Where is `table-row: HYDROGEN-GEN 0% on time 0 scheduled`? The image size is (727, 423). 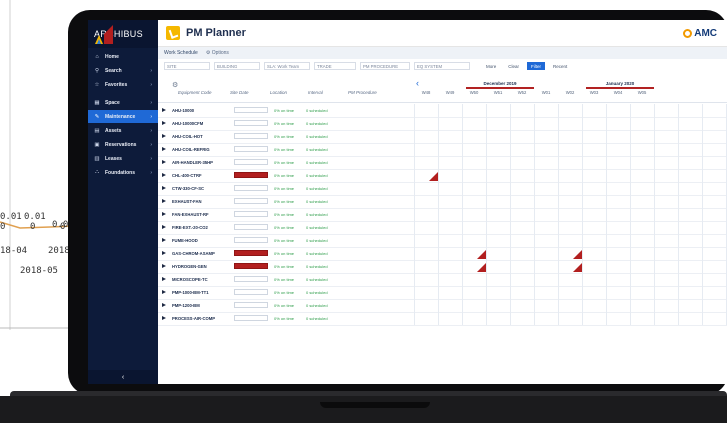
table-row: HYDROGEN-GEN 0% on time 0 scheduled is located at coordinates (442, 267).